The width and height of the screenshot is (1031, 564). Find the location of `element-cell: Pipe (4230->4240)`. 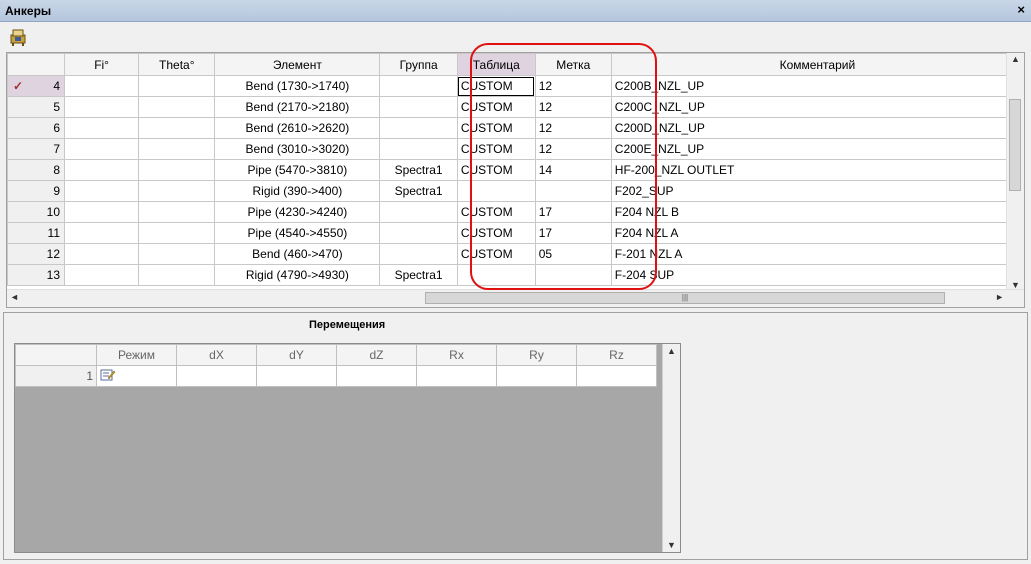

element-cell: Pipe (4230->4240) is located at coordinates (297, 212).